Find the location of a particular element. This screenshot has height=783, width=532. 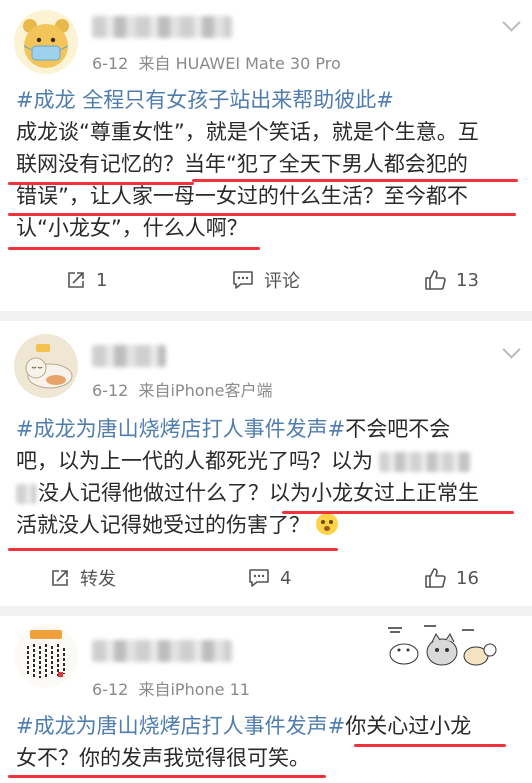

post-source: 来自iPhone 11 is located at coordinates (194, 689).